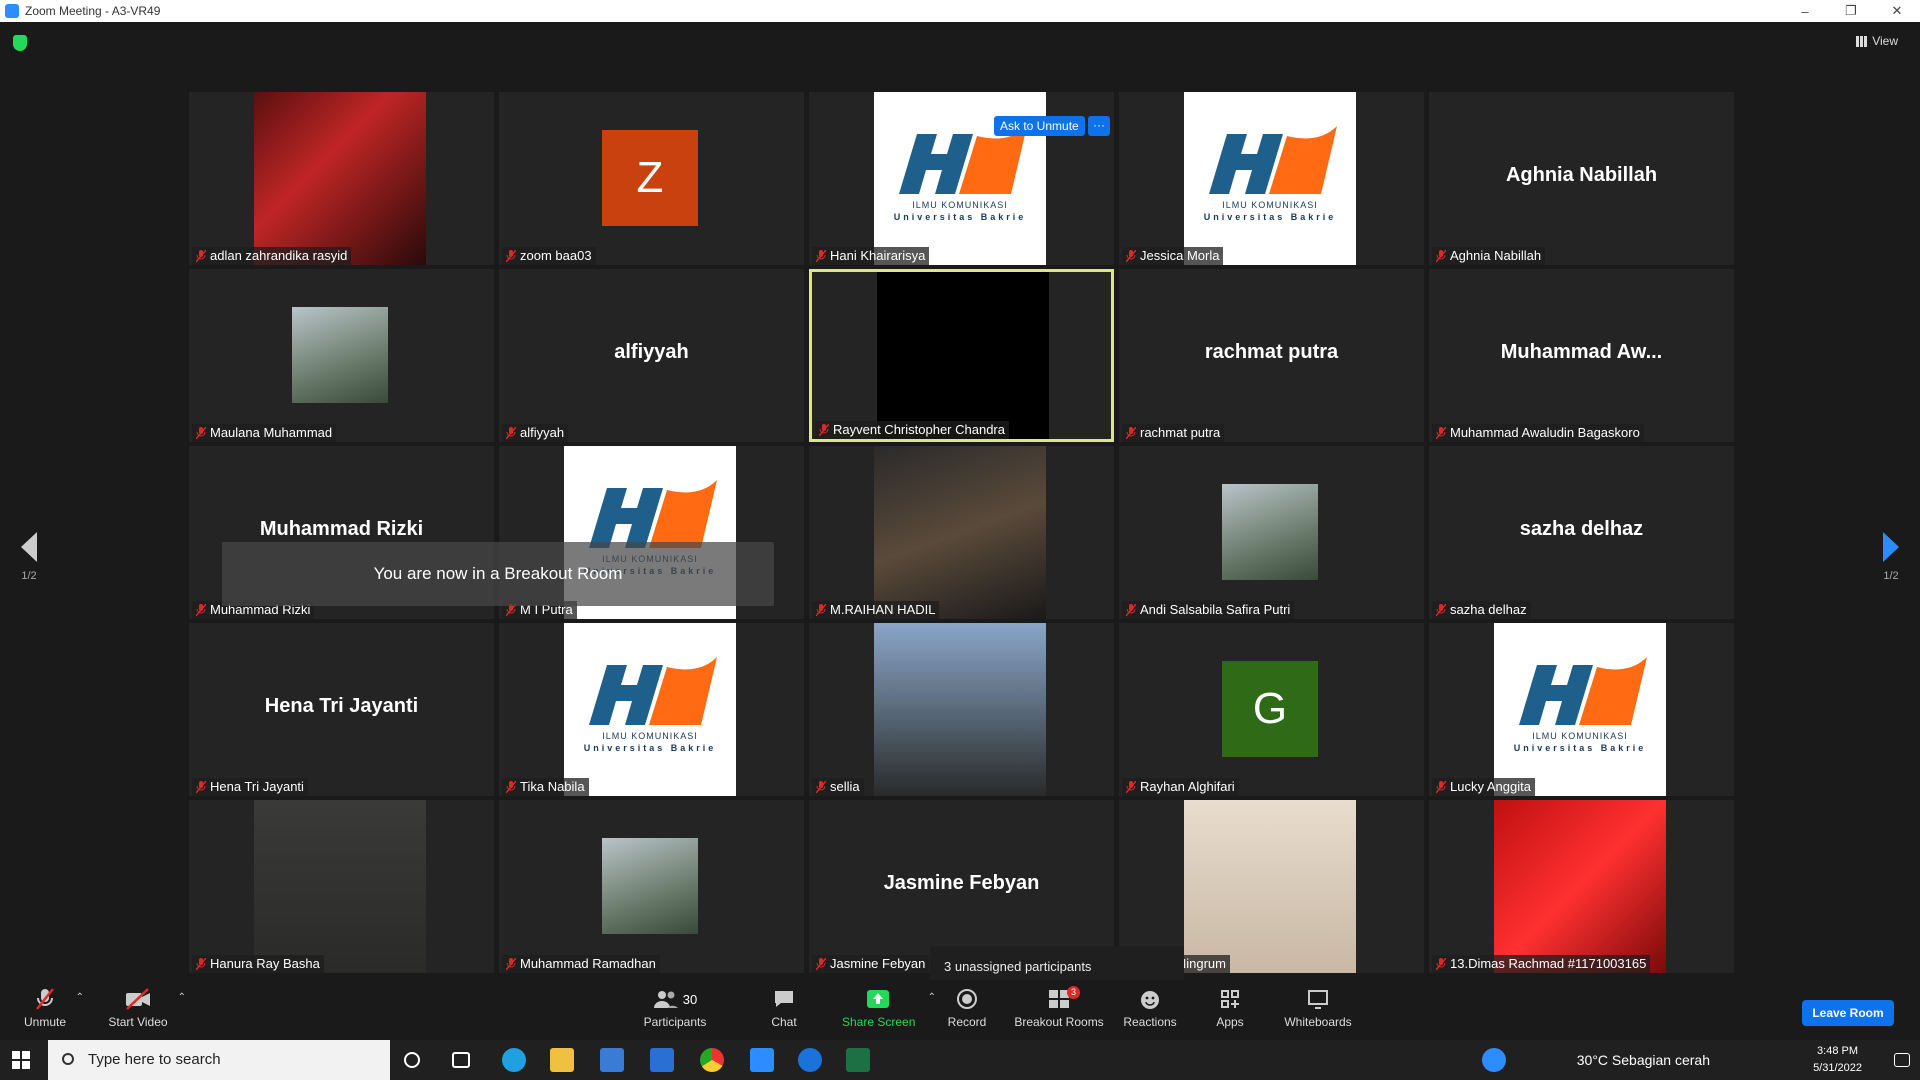 The image size is (1920, 1080). I want to click on participant-name: sellia, so click(845, 786).